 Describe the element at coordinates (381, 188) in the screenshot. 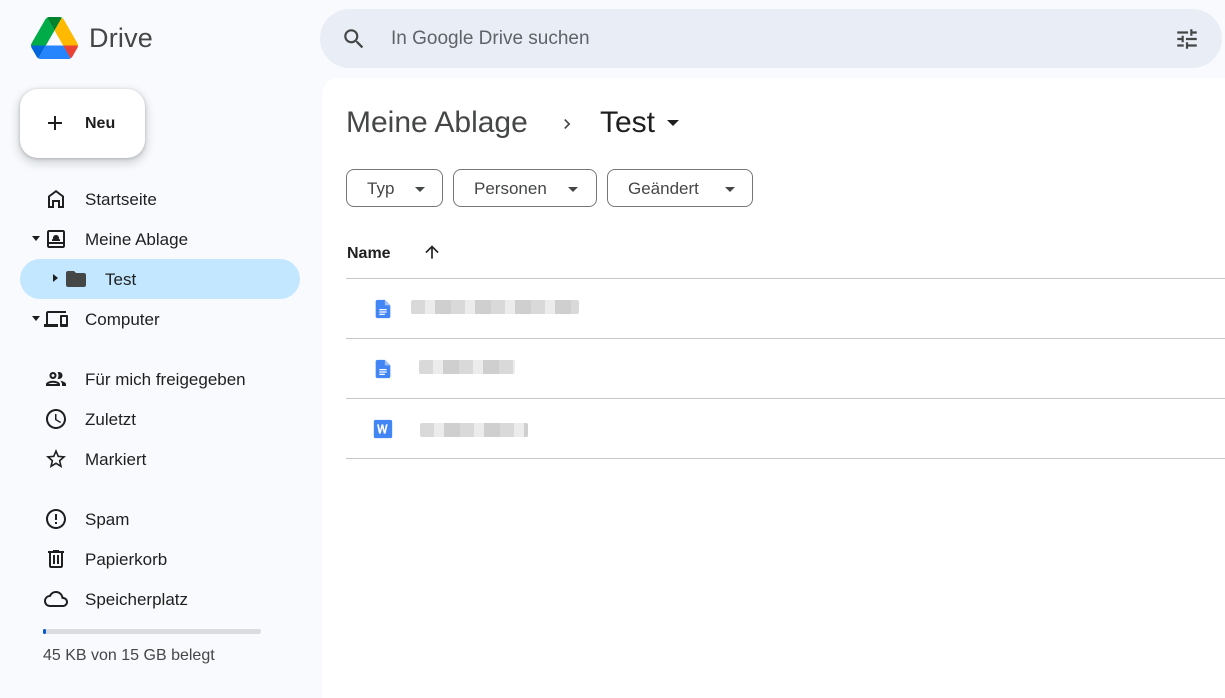

I see `filter-type-label: Typ` at that location.